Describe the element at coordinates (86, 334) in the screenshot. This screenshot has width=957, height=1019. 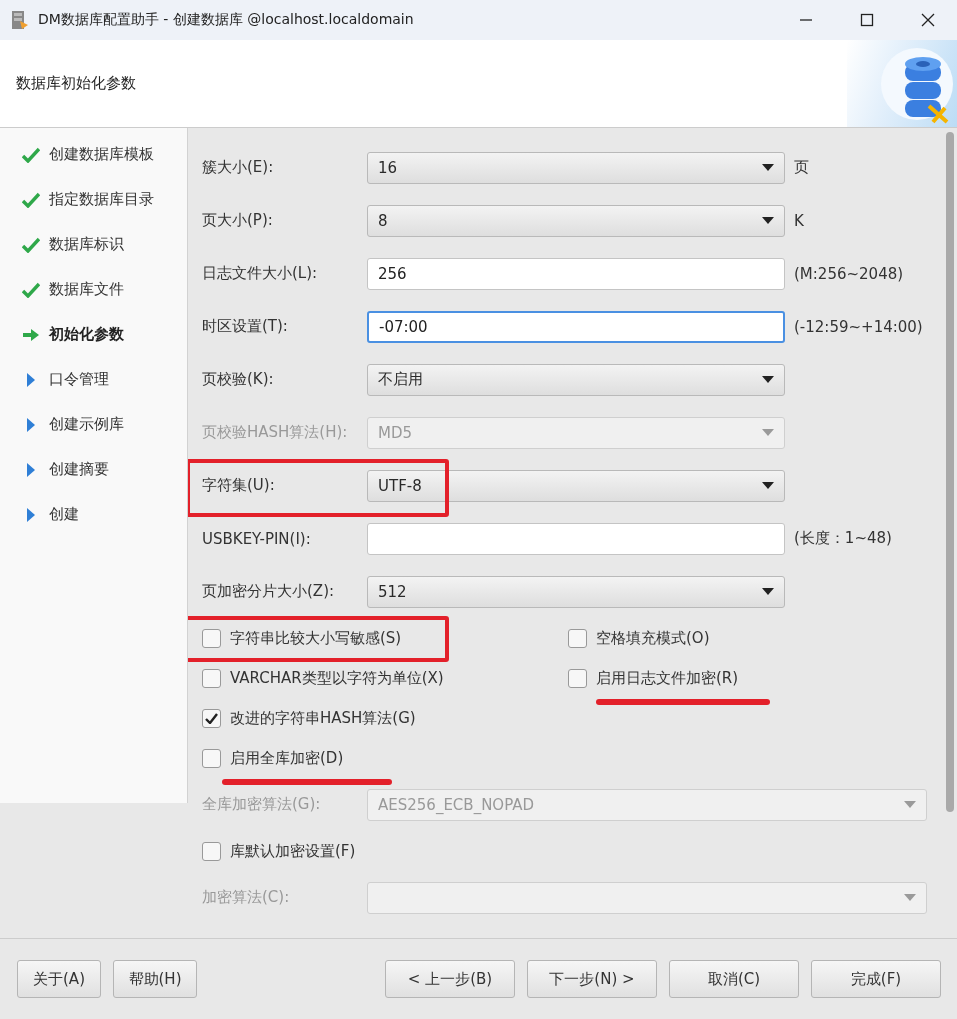
I see `step-label: 初始化参数` at that location.